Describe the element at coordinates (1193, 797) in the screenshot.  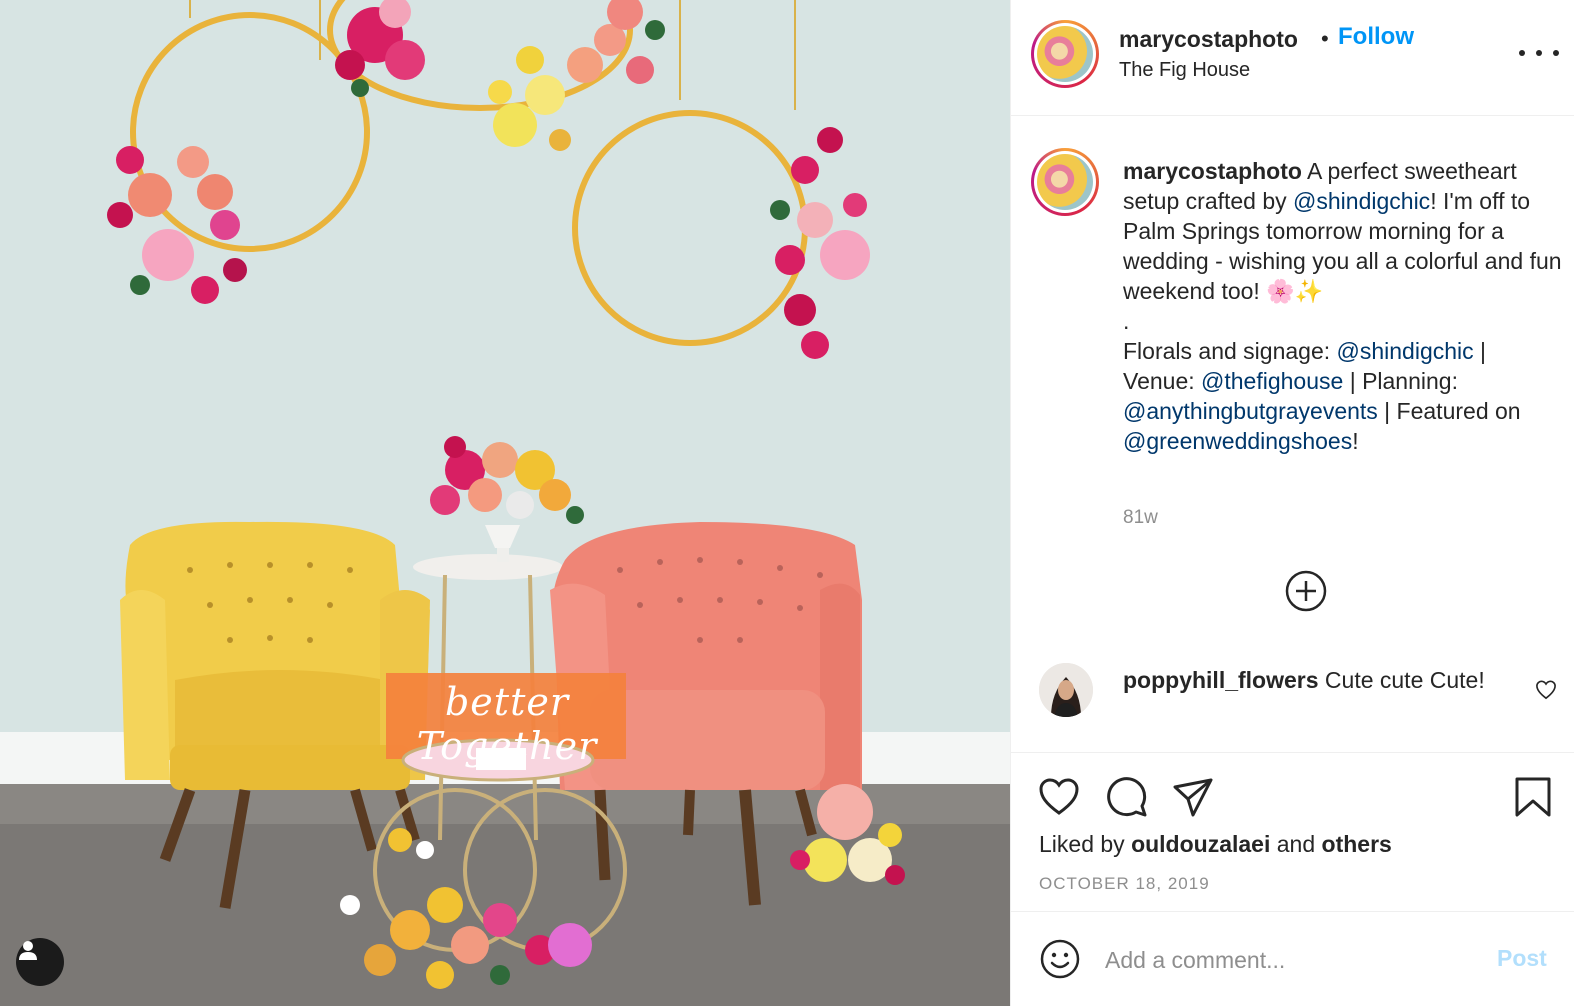
I see `paper-plane-icon` at that location.